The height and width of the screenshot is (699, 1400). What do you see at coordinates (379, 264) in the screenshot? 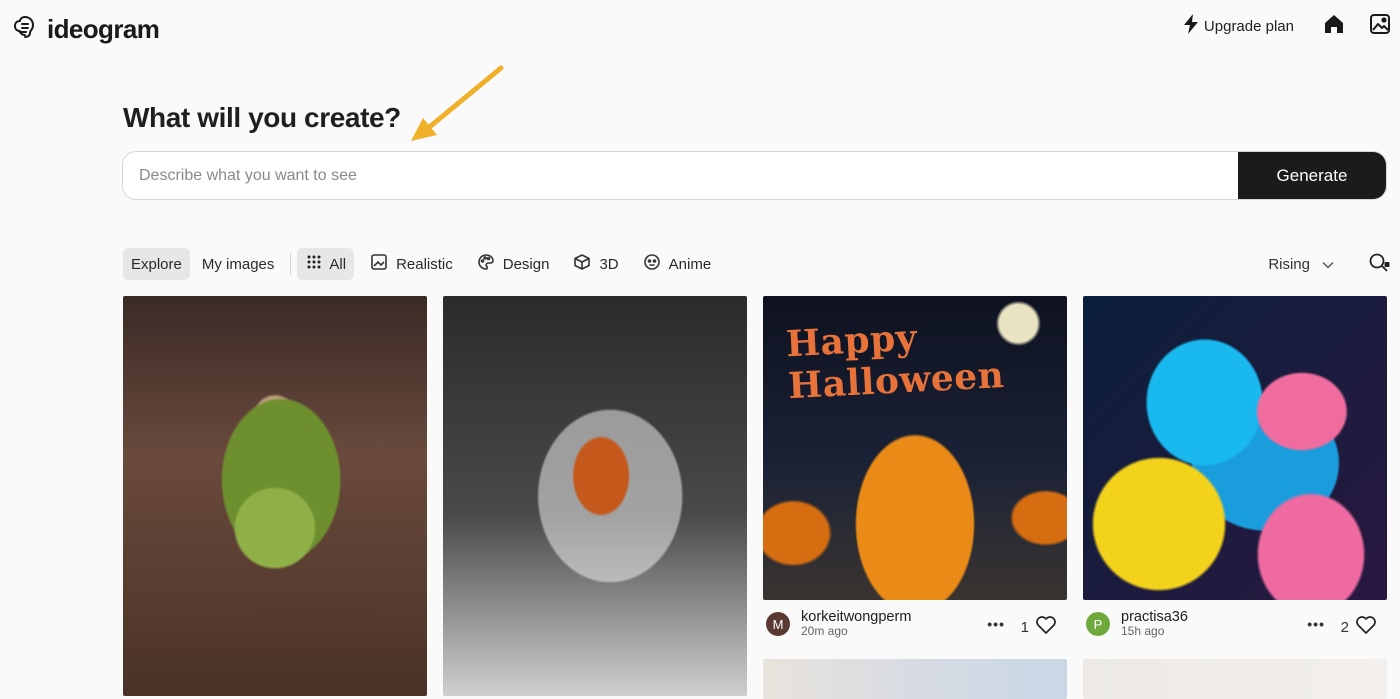
I see `photo-icon` at bounding box center [379, 264].